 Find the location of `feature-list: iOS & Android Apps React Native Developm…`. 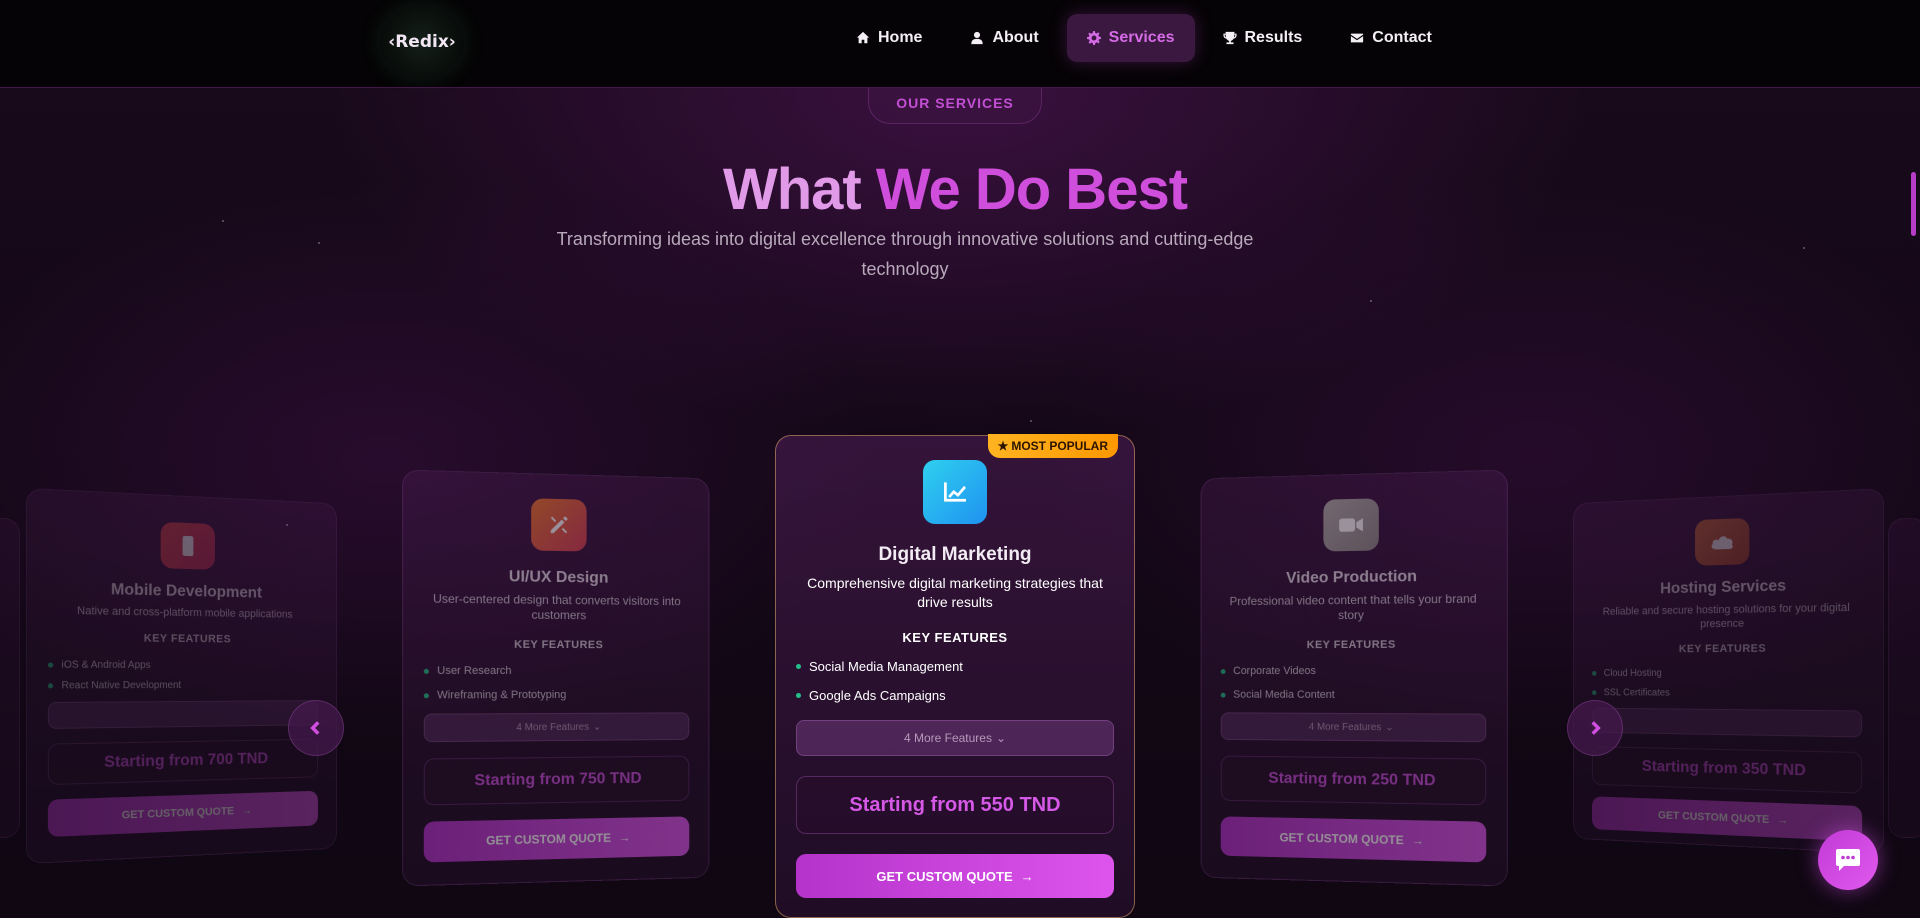

feature-list: iOS & Android Apps React Native Developm… is located at coordinates (183, 675).